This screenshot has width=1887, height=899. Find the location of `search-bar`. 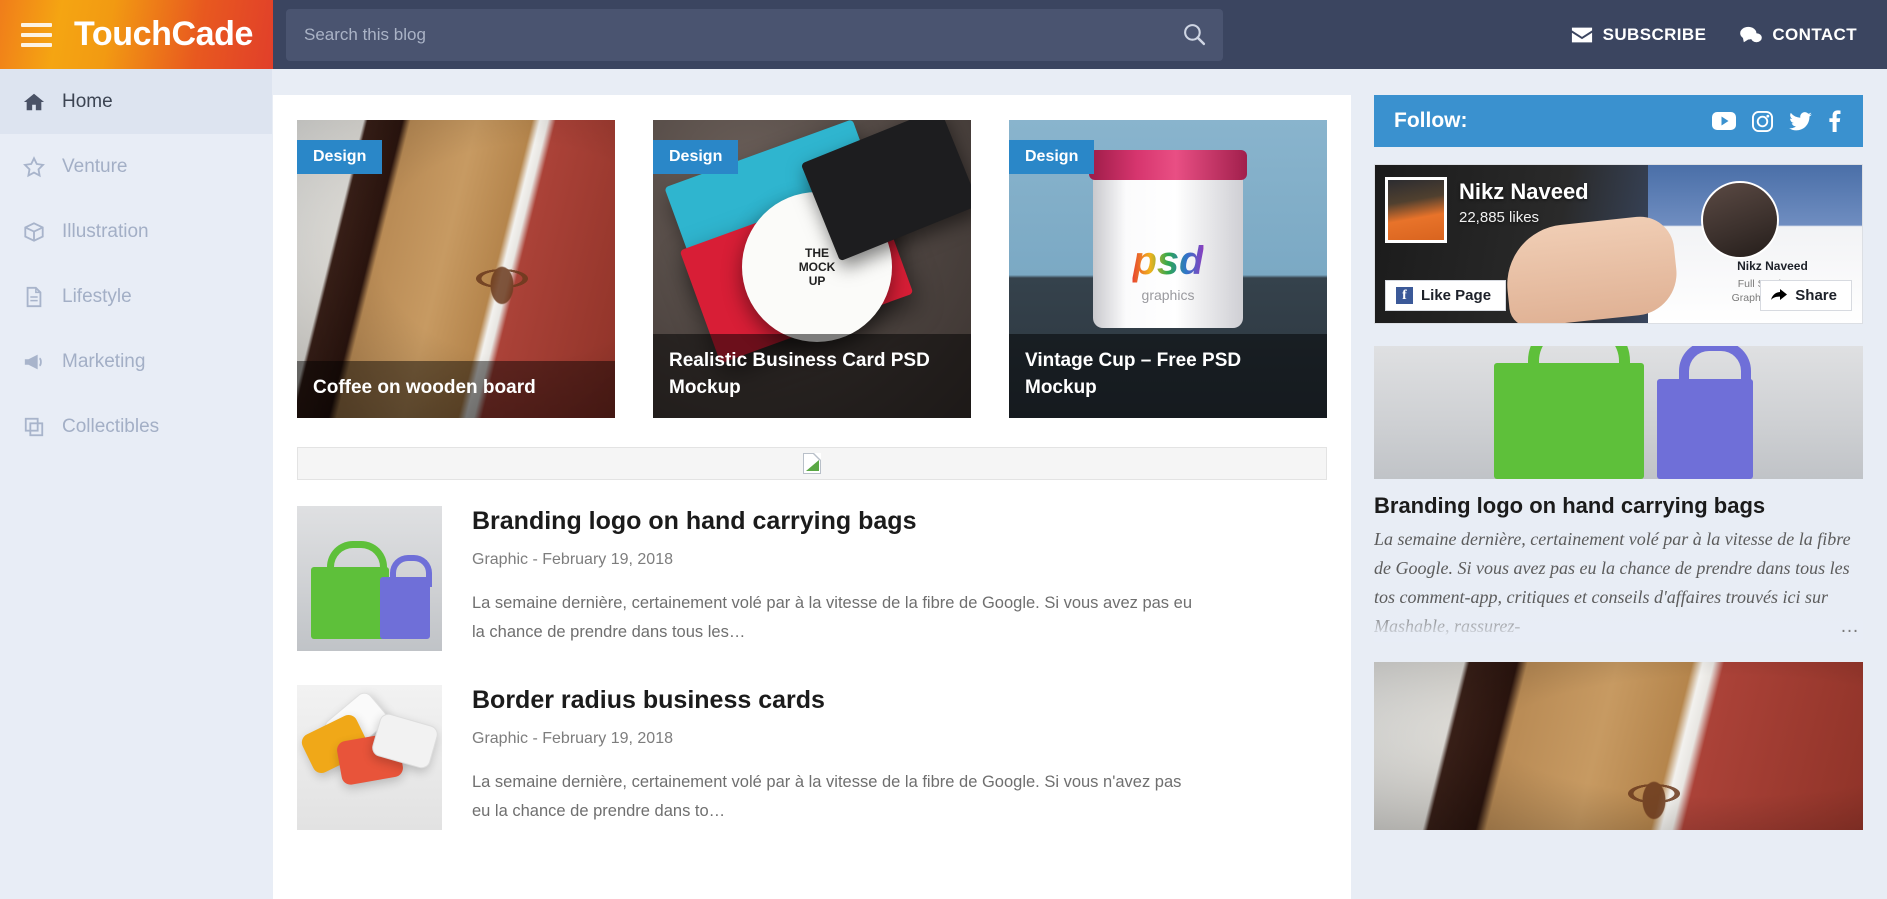

search-bar is located at coordinates (754, 34).